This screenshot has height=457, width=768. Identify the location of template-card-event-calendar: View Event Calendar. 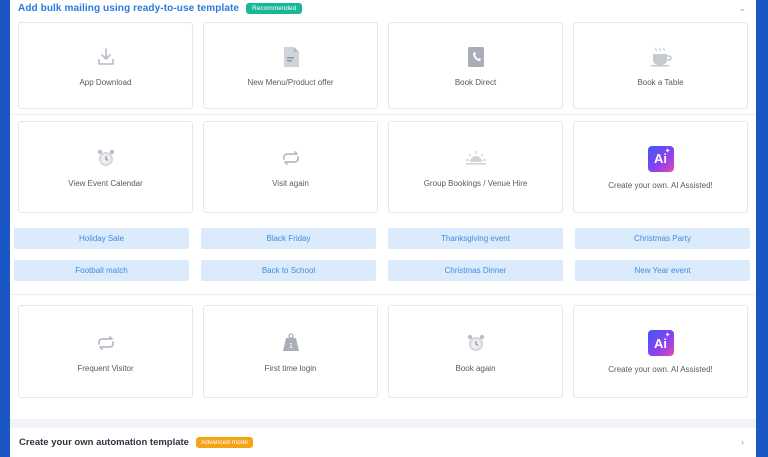
(105, 167).